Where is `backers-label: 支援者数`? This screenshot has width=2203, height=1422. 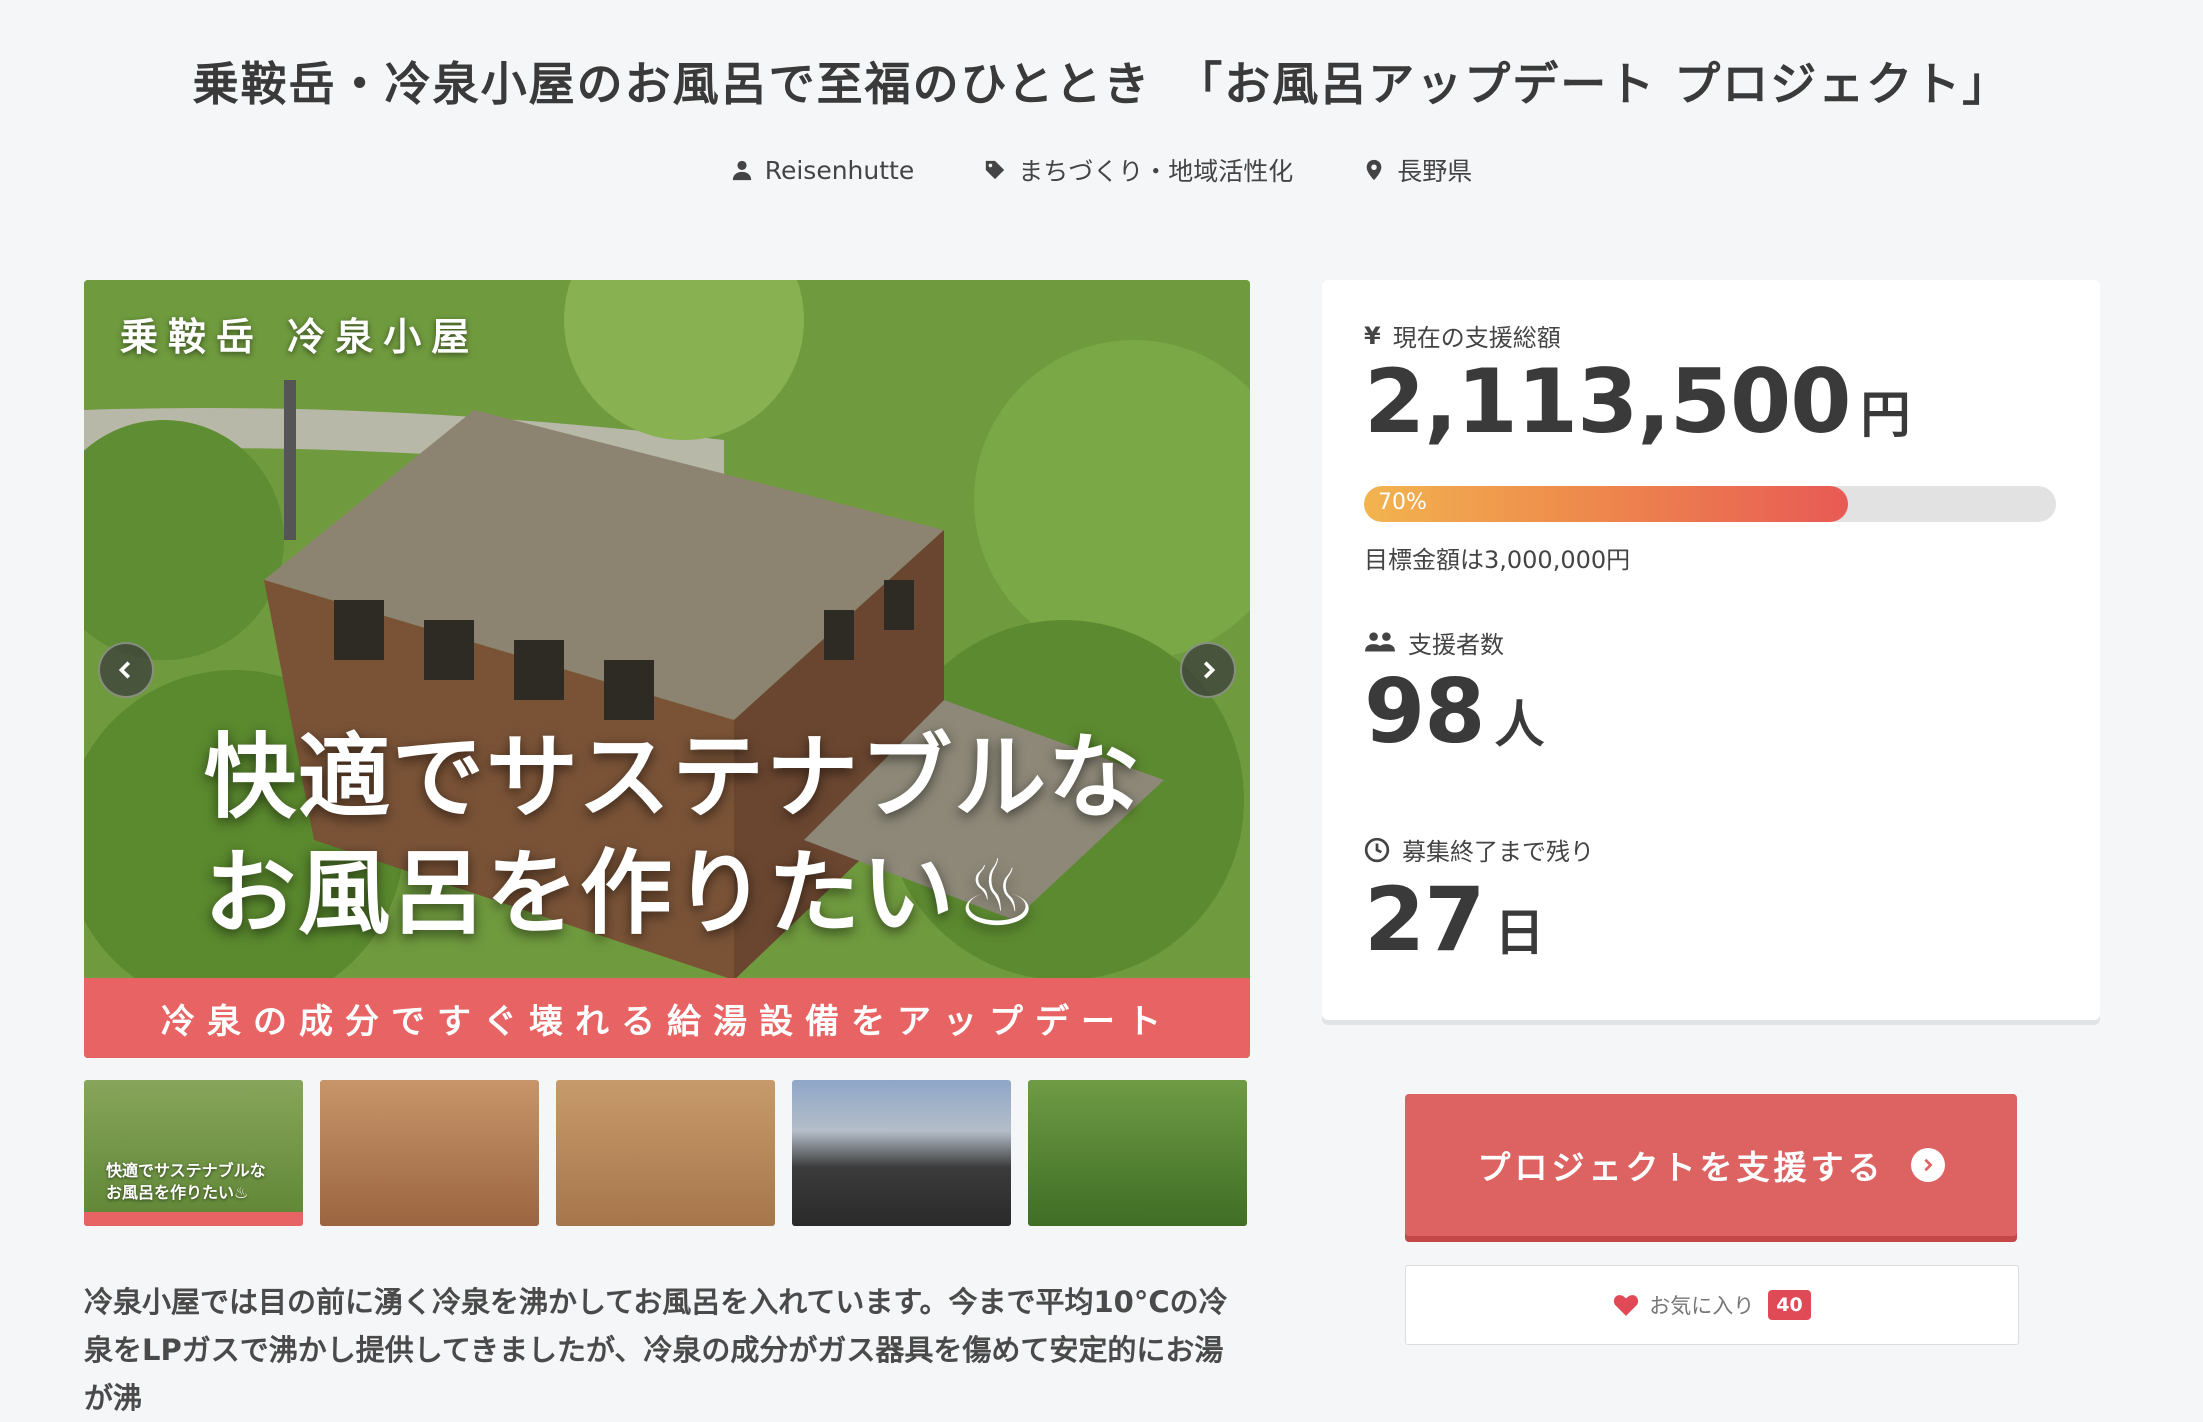 backers-label: 支援者数 is located at coordinates (1434, 642).